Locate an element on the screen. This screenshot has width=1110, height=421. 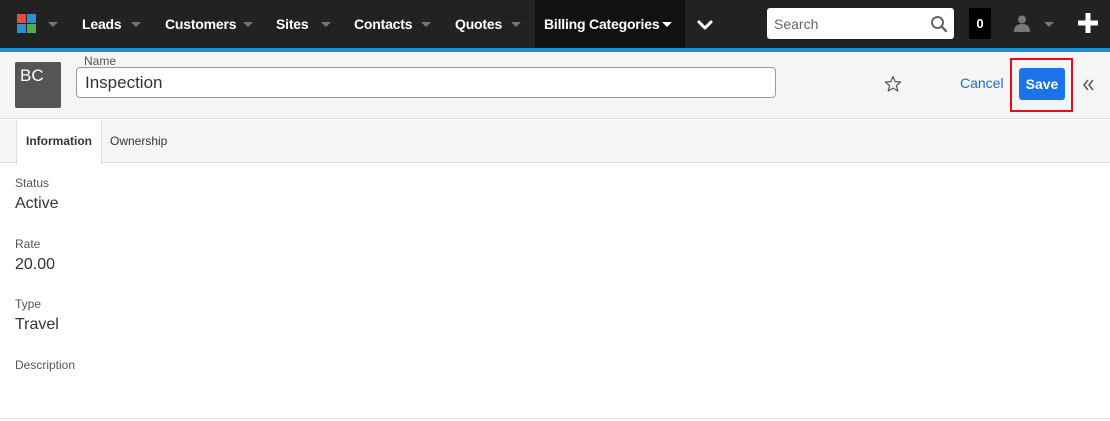
status-value: Active is located at coordinates (37, 204).